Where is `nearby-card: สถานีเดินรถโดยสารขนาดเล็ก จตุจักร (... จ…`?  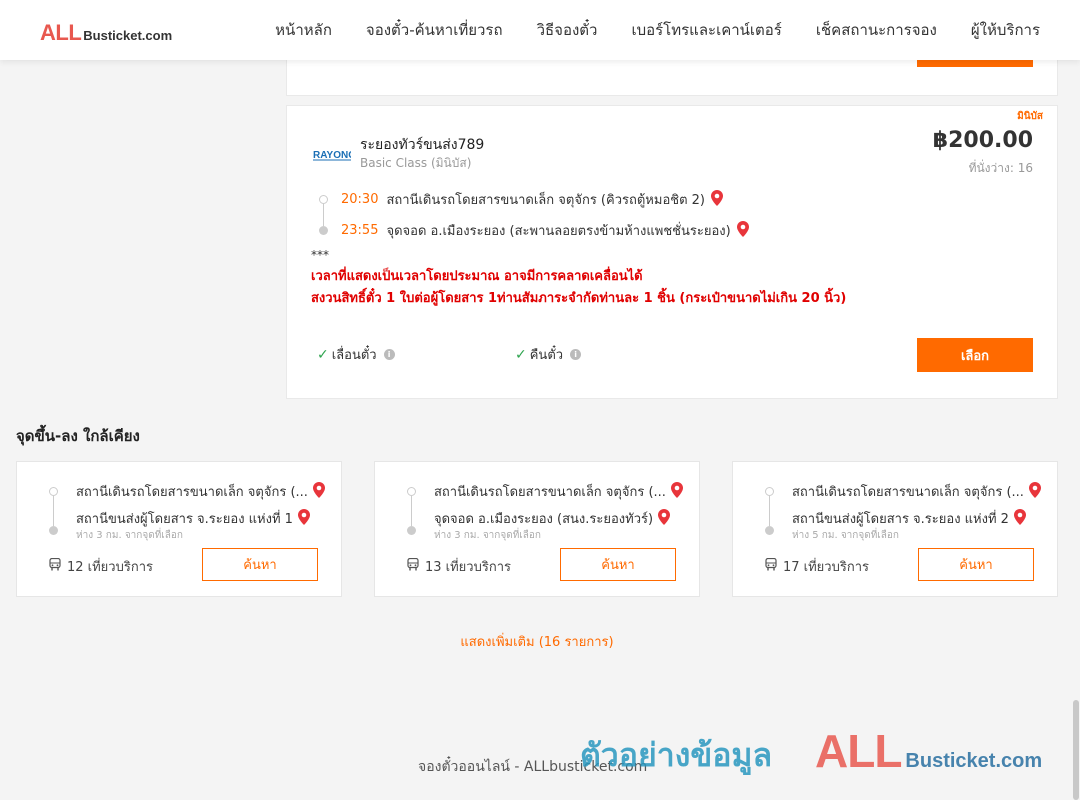 nearby-card: สถานีเดินรถโดยสารขนาดเล็ก จตุจักร (... จ… is located at coordinates (537, 529).